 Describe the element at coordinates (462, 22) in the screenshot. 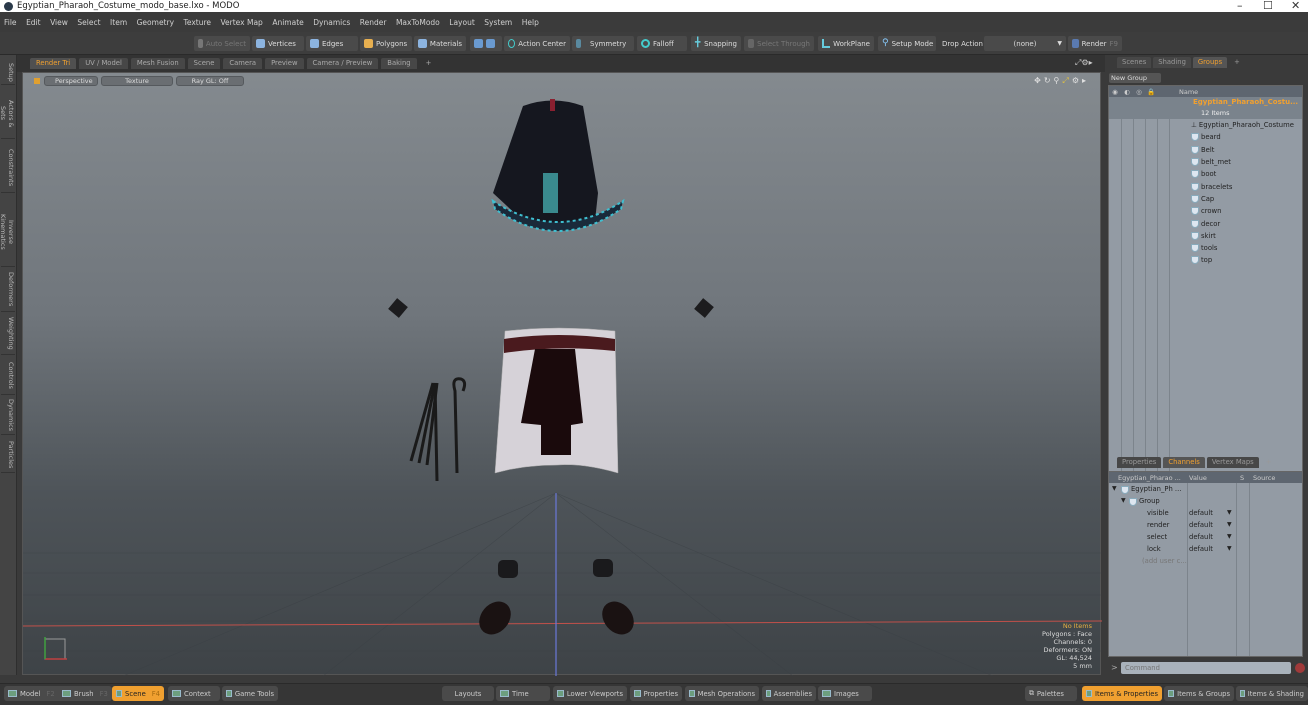

I see `menu-layout: Layout` at that location.